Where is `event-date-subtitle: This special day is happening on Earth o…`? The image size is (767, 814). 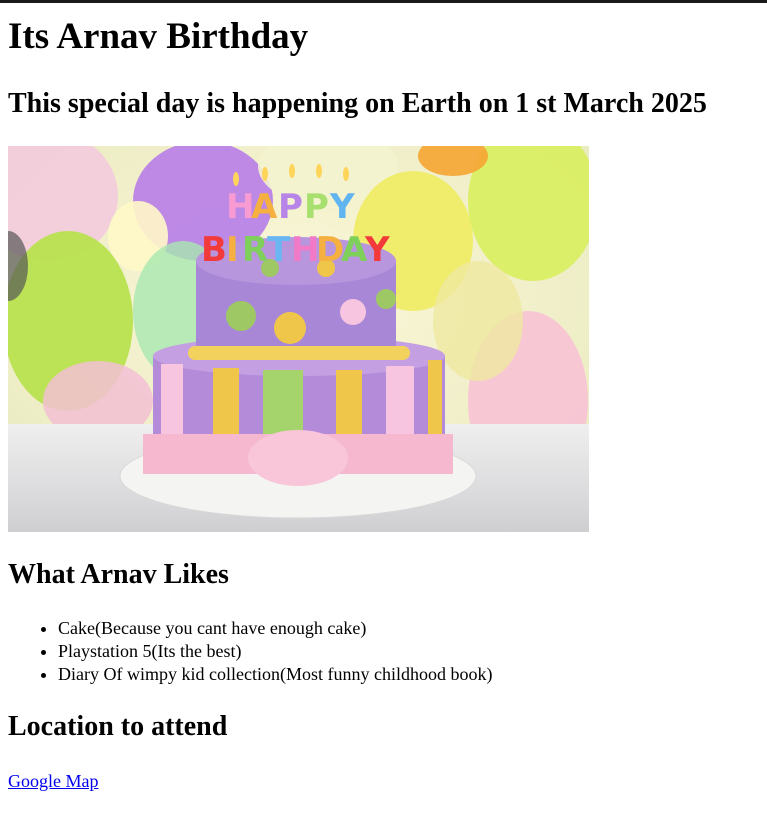
event-date-subtitle: This special day is happening on Earth o… is located at coordinates (357, 103).